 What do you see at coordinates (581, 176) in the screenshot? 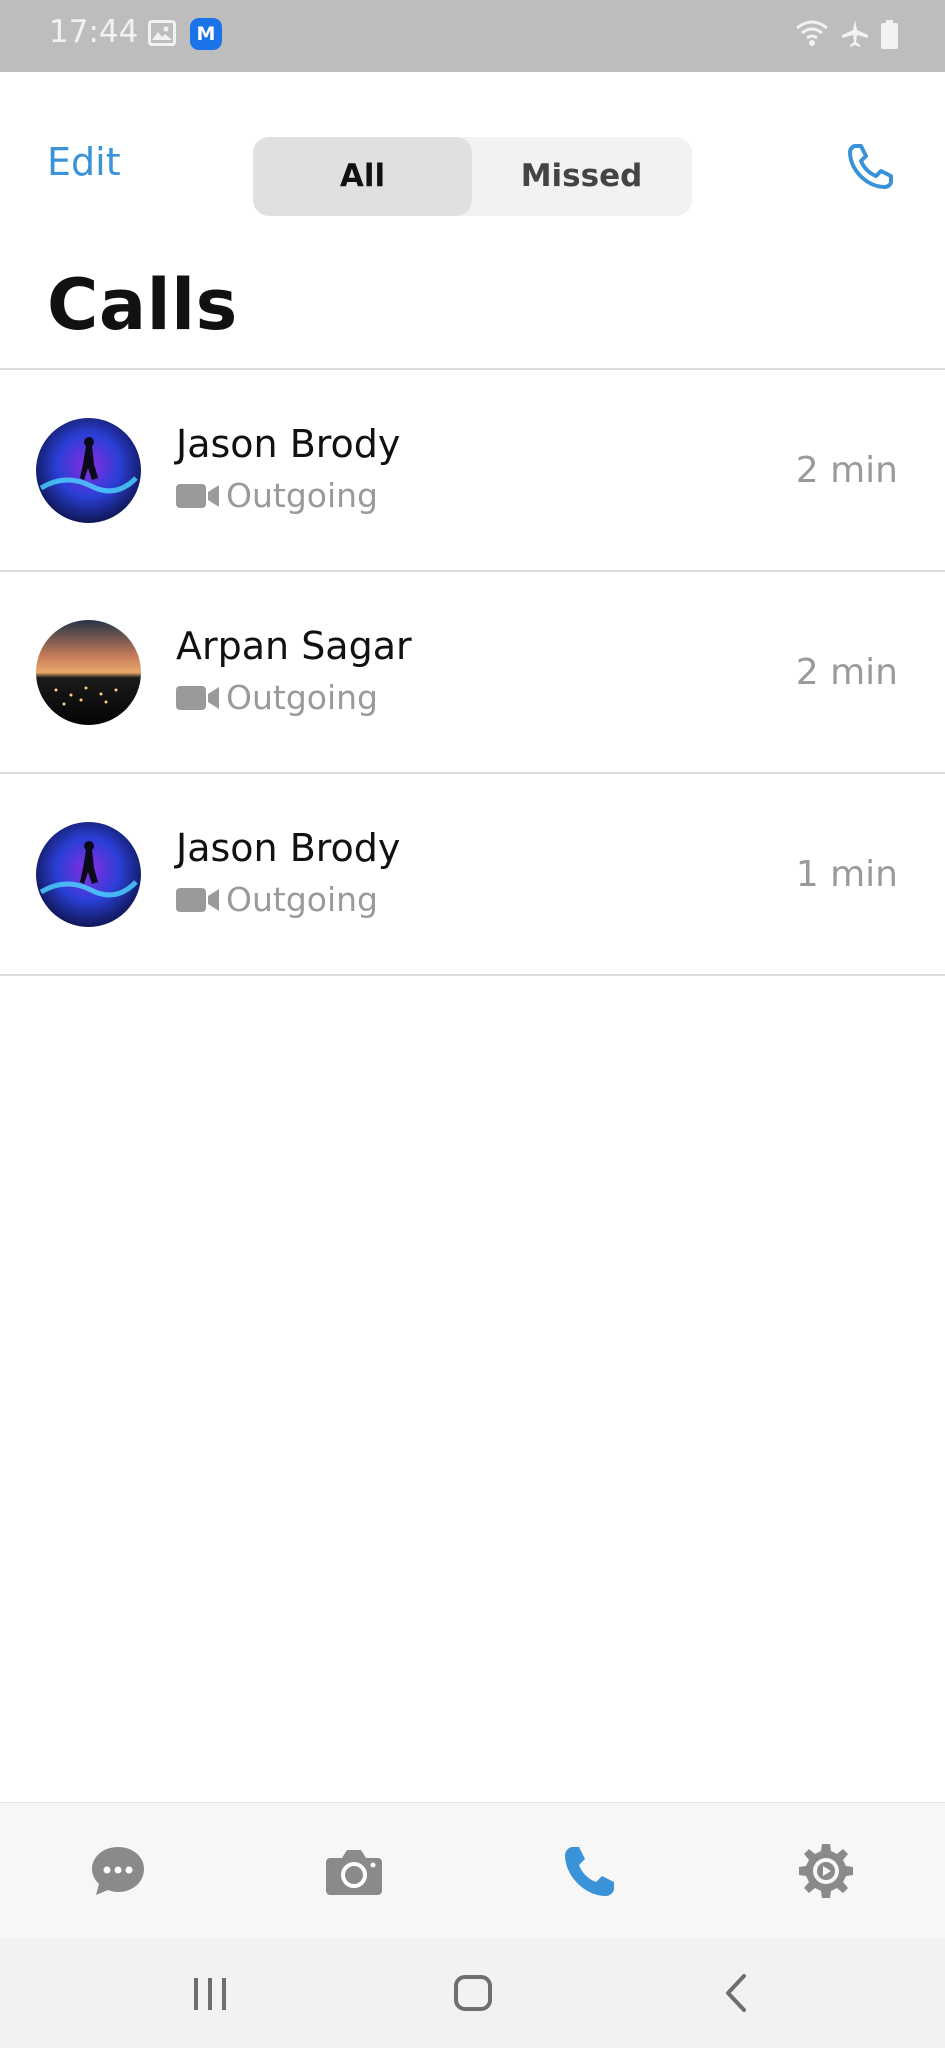
I see `segment-missed: Missed` at bounding box center [581, 176].